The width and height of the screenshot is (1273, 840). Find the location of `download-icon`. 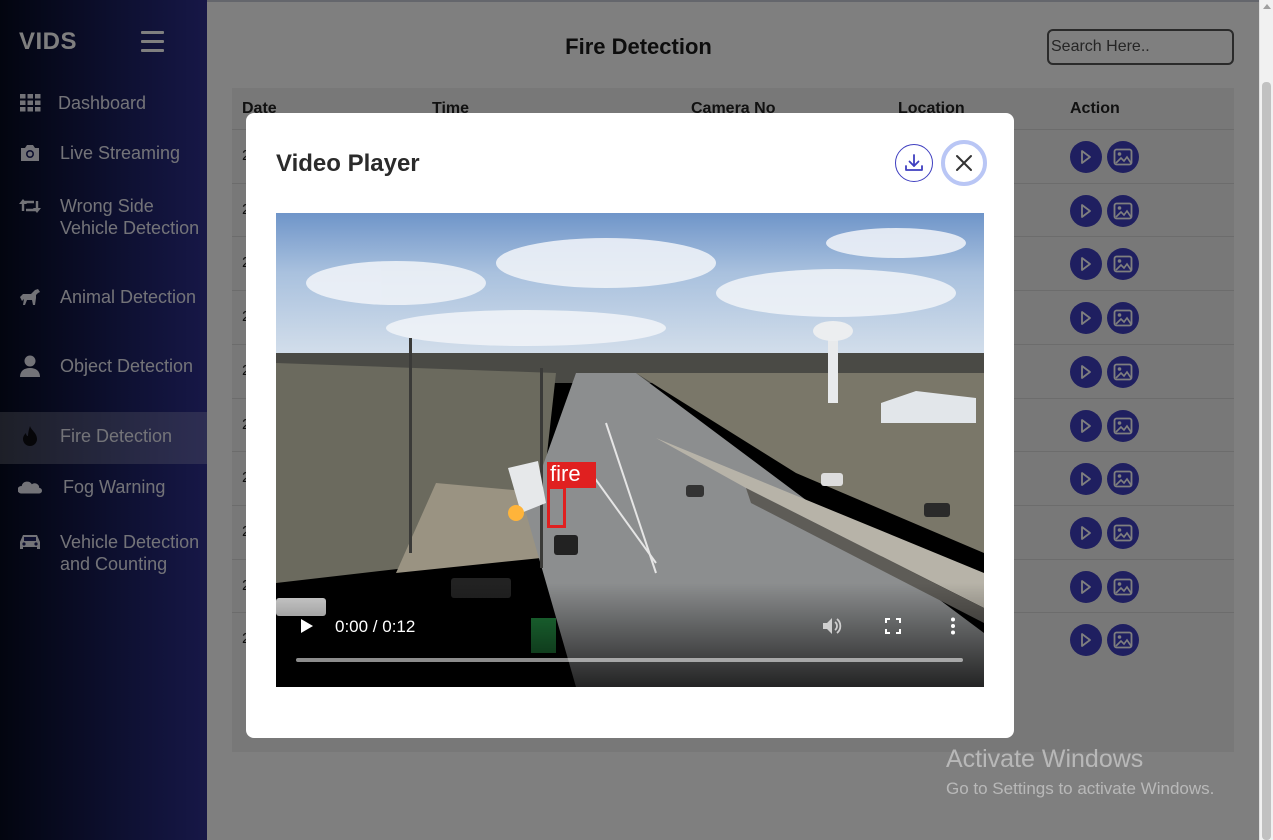

download-icon is located at coordinates (914, 162).